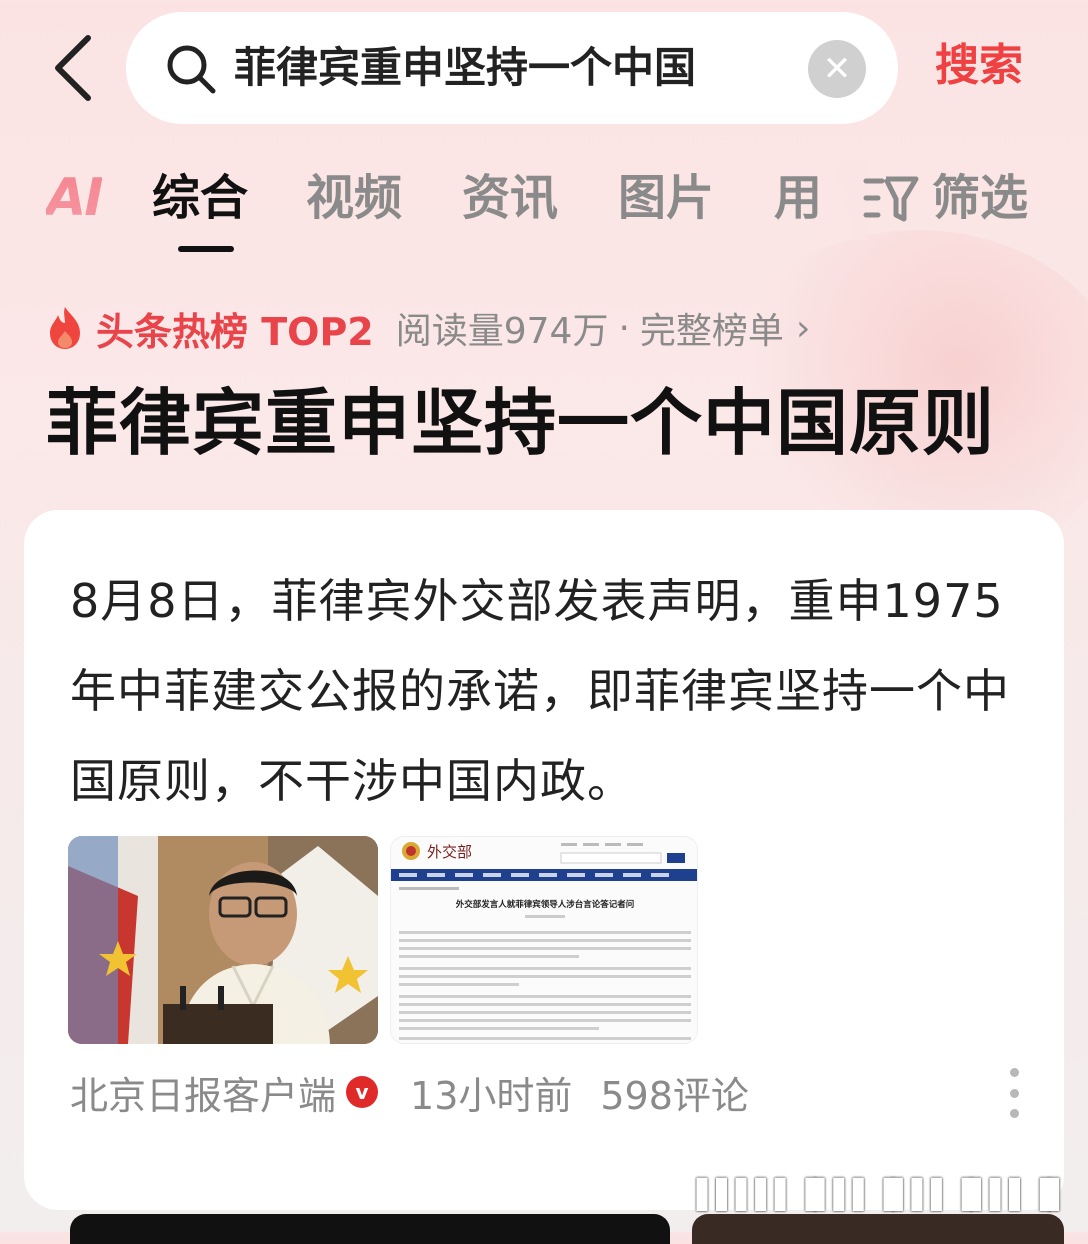 This screenshot has width=1088, height=1244. I want to click on close-icon: ✕, so click(837, 69).